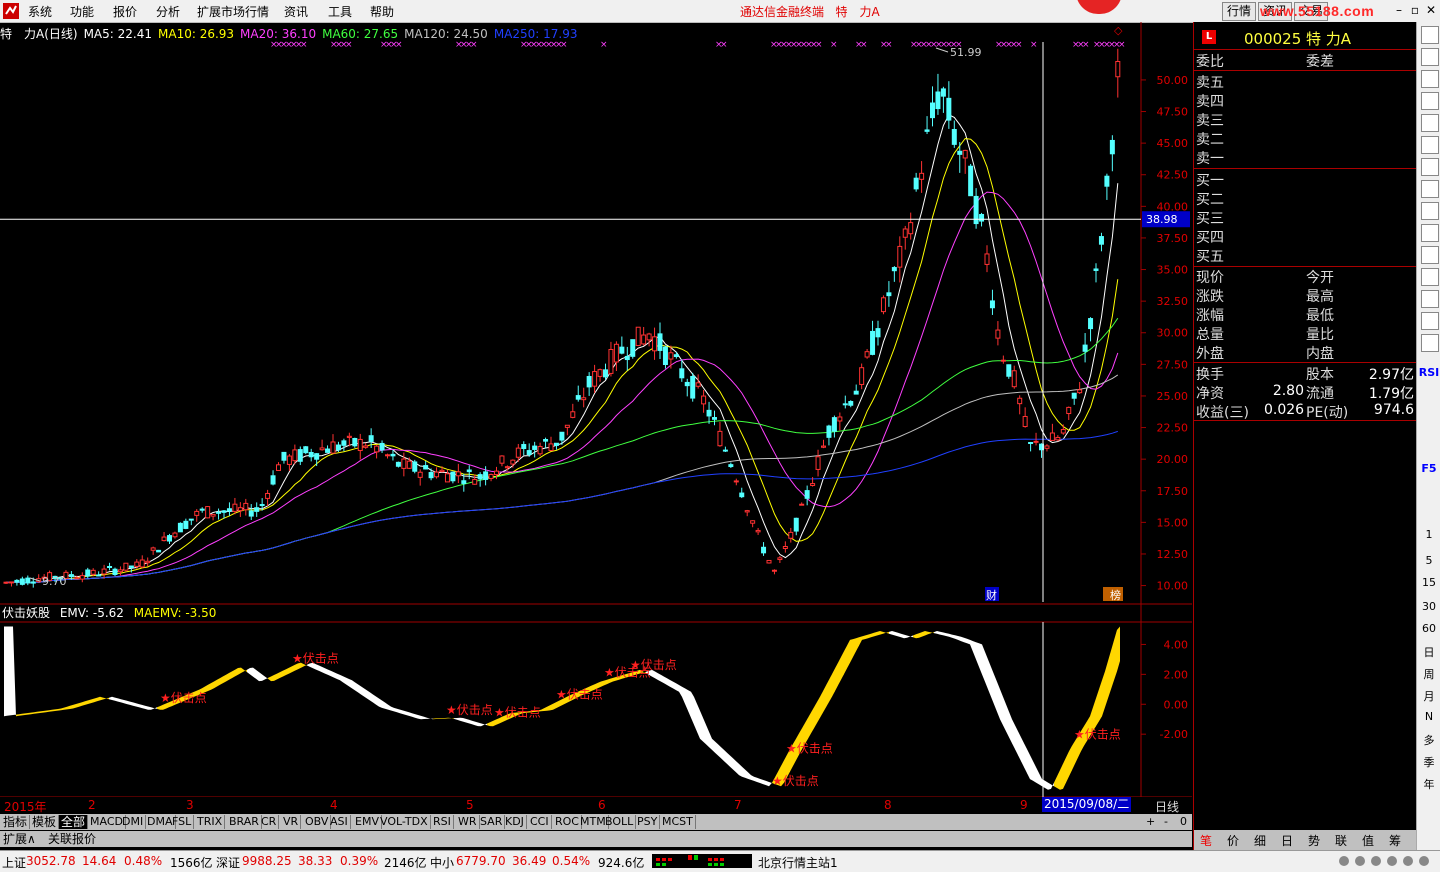 The width and height of the screenshot is (1440, 872). I want to click on period-button-0: RSI, so click(1428, 372).